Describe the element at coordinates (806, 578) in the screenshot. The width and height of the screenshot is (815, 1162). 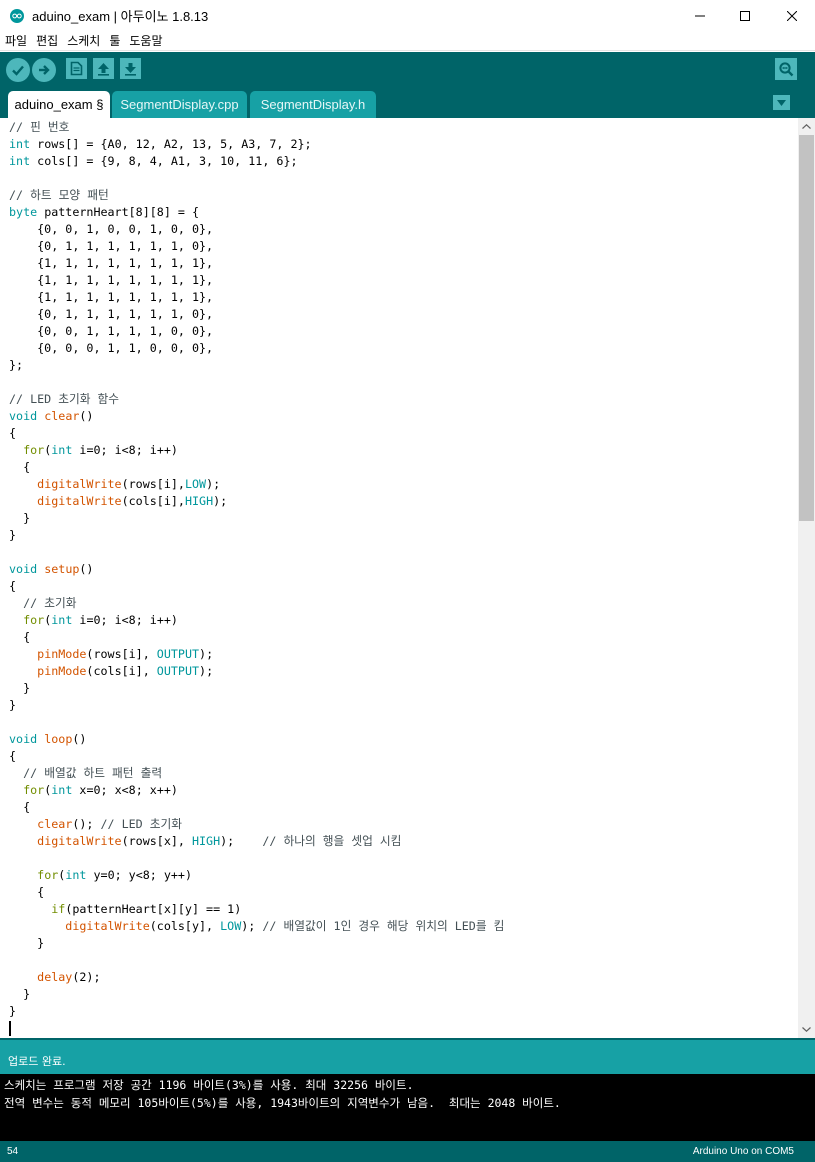
I see `editor-scrollbar` at that location.